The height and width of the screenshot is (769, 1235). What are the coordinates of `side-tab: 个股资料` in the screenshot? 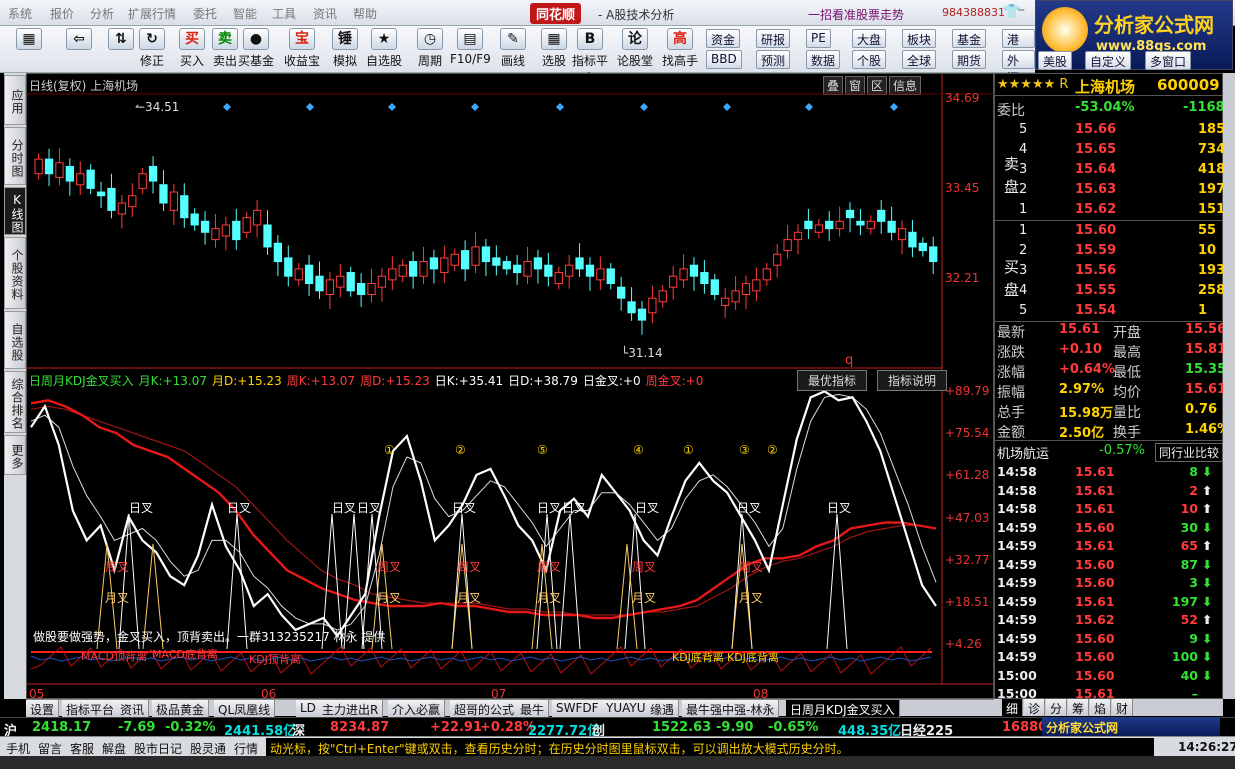 It's located at (15, 273).